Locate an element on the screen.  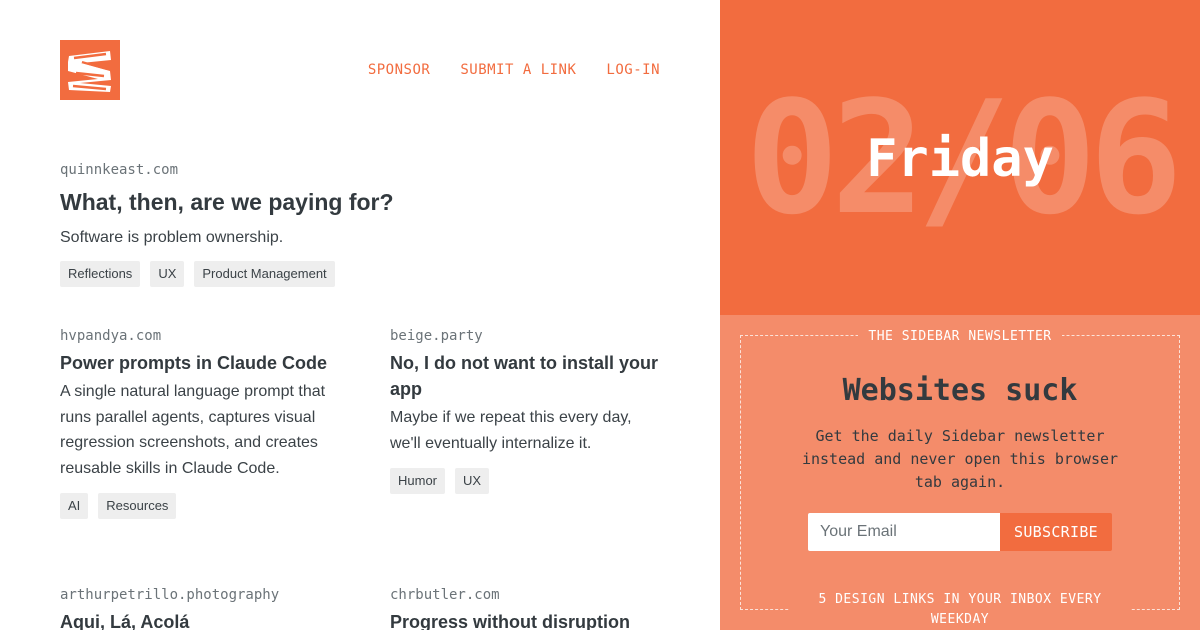
link-domain: beige.party is located at coordinates (525, 336).